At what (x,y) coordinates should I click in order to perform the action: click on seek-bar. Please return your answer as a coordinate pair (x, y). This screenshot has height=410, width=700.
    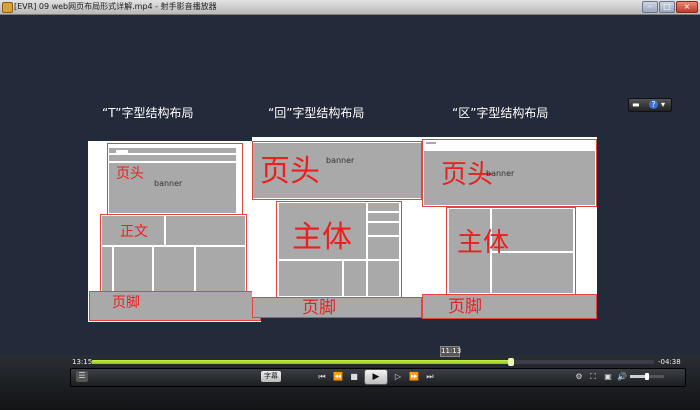
    Looking at the image, I should click on (373, 362).